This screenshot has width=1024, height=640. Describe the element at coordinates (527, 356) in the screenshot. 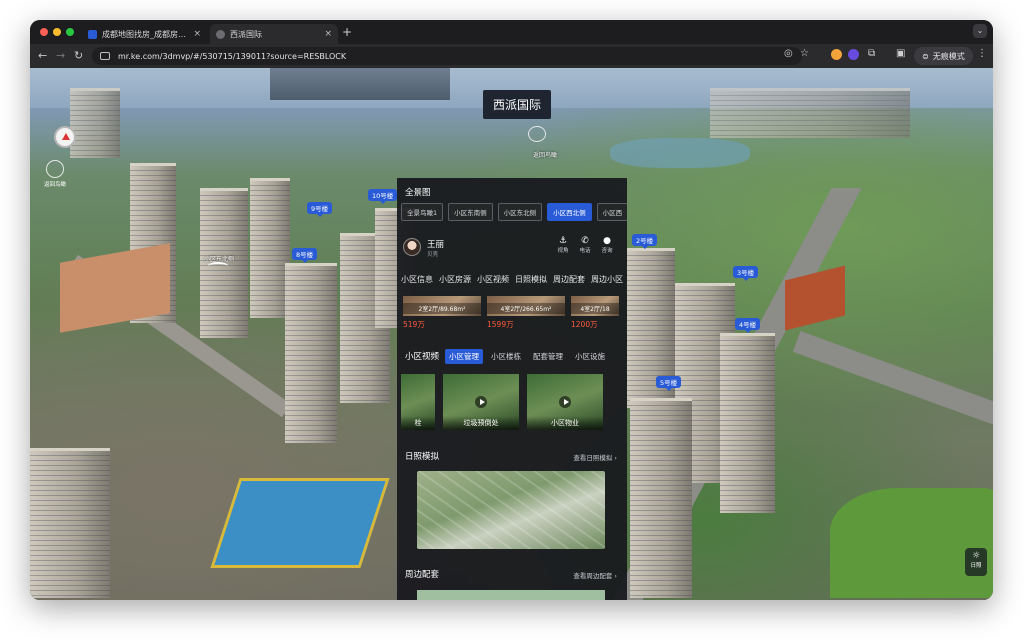

I see `video-subtabs: 小区管理 小区楼栋 配套管理 小区设施` at that location.